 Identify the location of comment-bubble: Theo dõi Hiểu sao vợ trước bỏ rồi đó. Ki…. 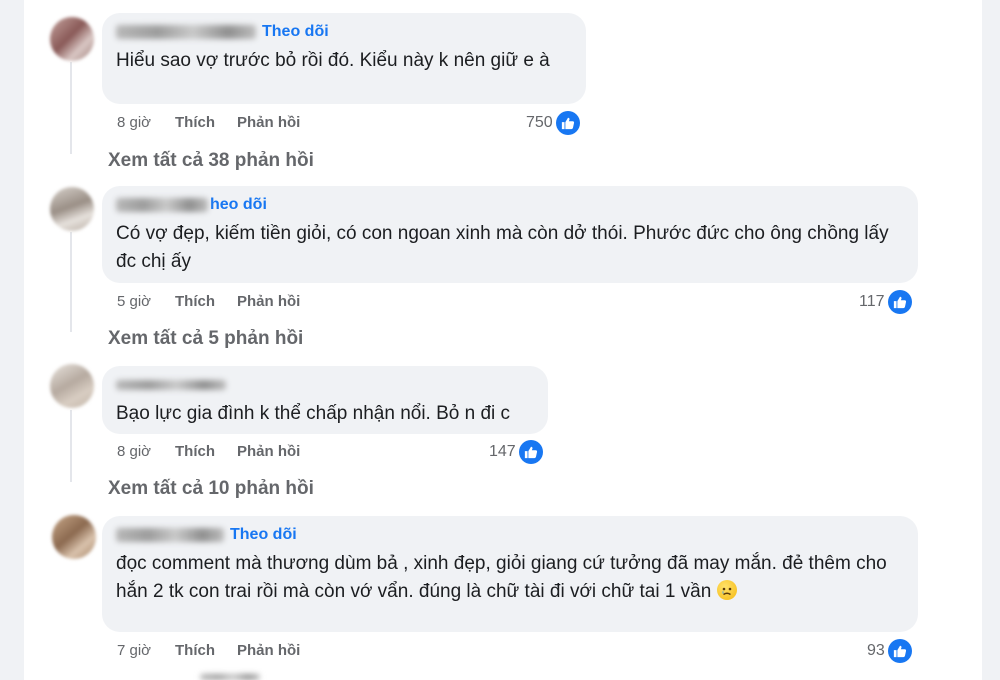
(344, 58).